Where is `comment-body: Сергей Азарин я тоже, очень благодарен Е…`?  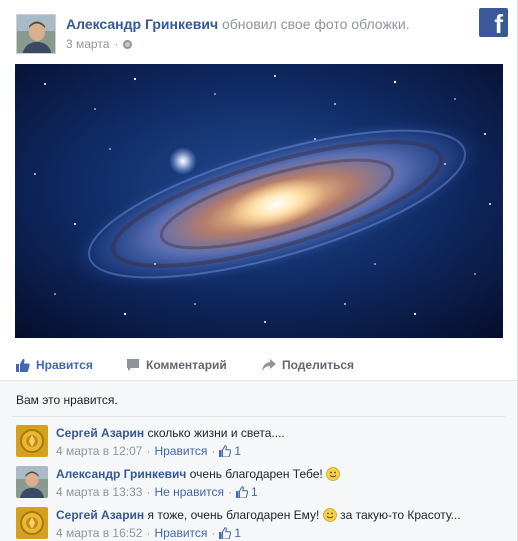 comment-body: Сергей Азарин я тоже, очень благодарен Е… is located at coordinates (258, 515).